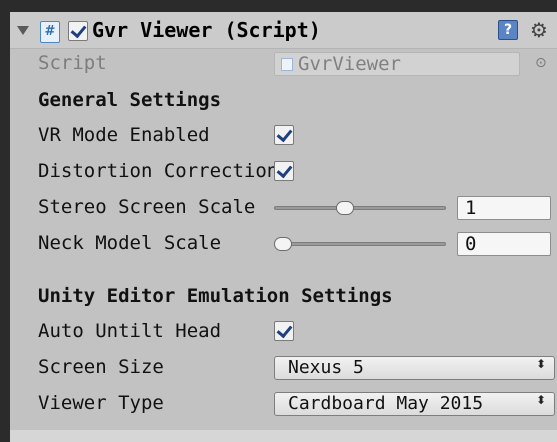 The image size is (557, 442). Describe the element at coordinates (504, 208) in the screenshot. I see `stereo-screen-scale-input: 1` at that location.